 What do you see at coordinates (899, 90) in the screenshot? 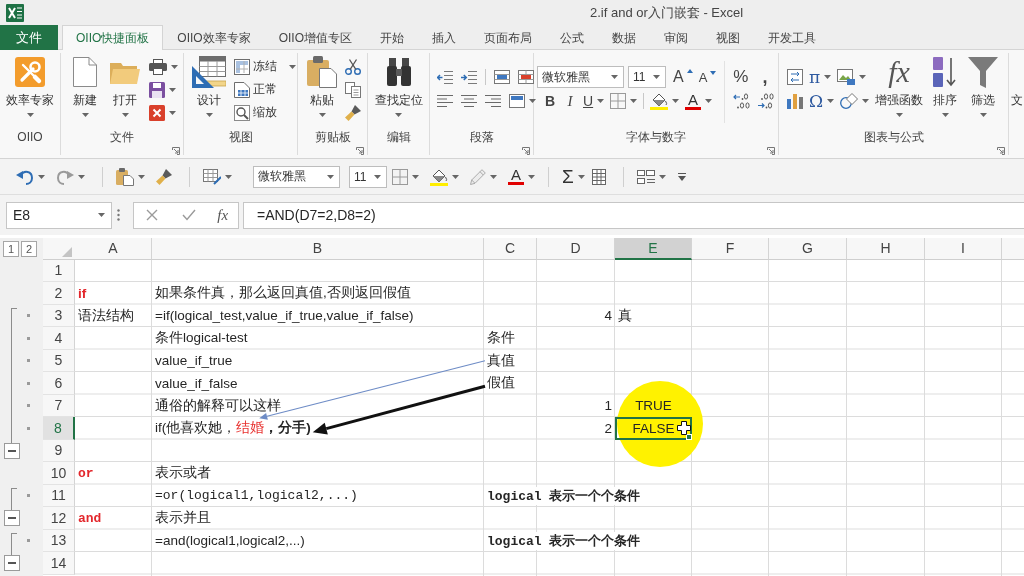
I see `ribbon-button: fx 增强函数` at bounding box center [899, 90].